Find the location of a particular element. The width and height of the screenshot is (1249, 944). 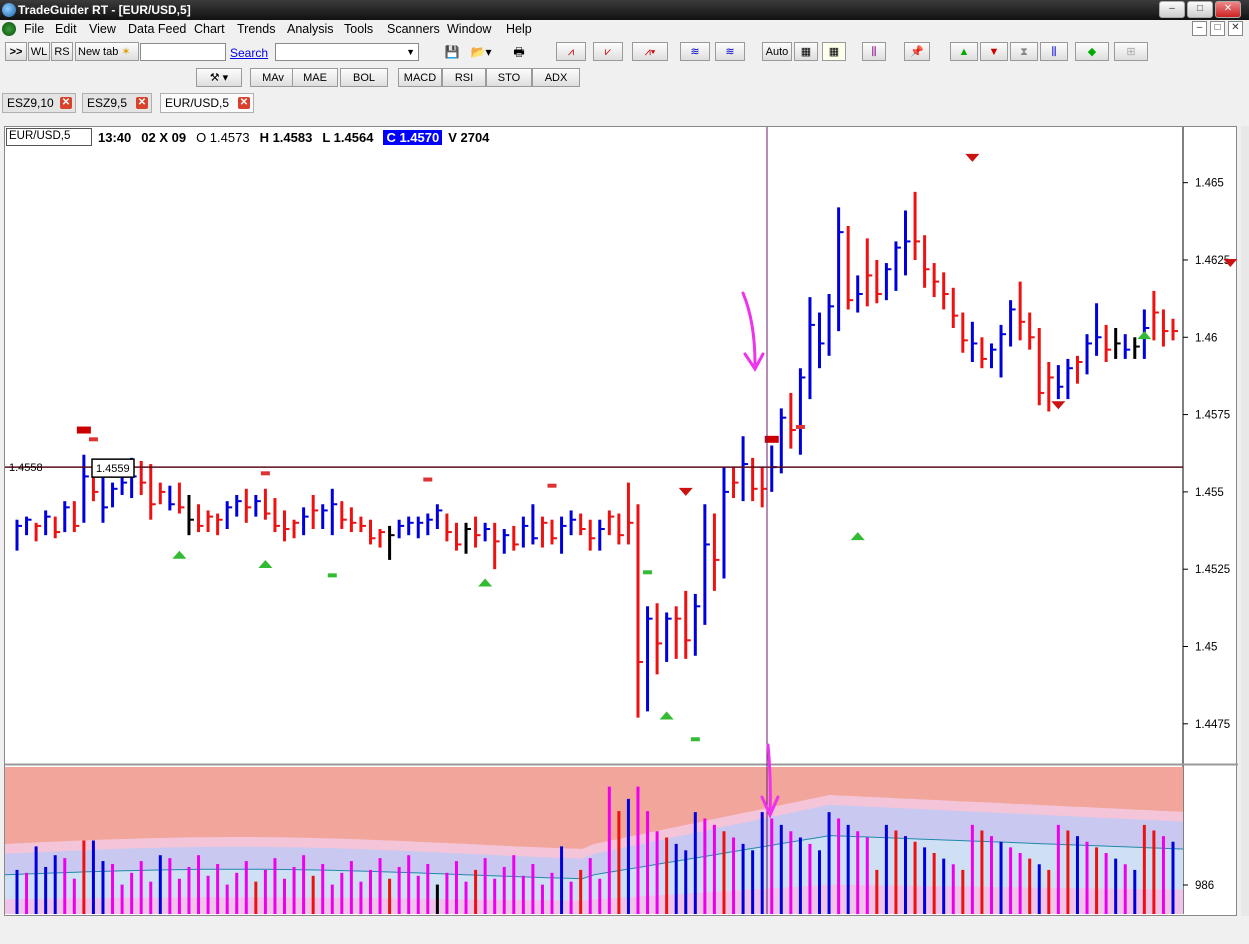

sto-button: STO is located at coordinates (509, 77).